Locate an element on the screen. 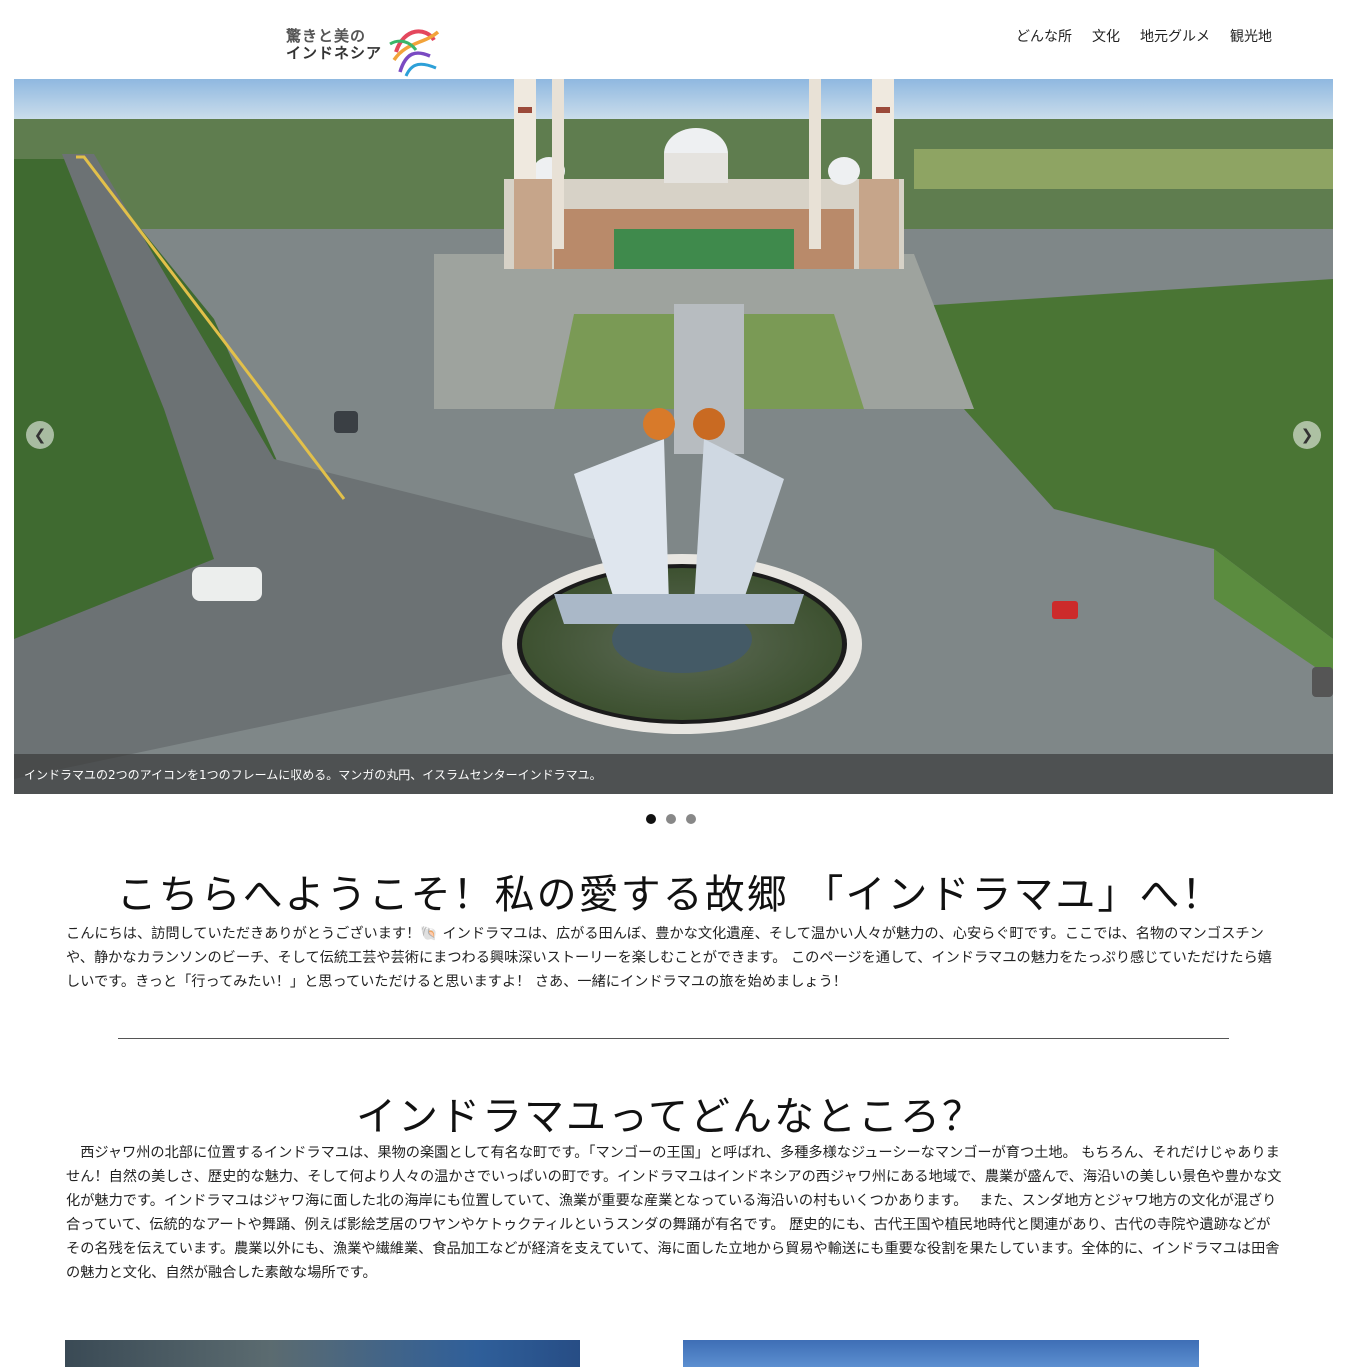  about-title: インドラマユってどんなところ？ is located at coordinates (670, 1117).